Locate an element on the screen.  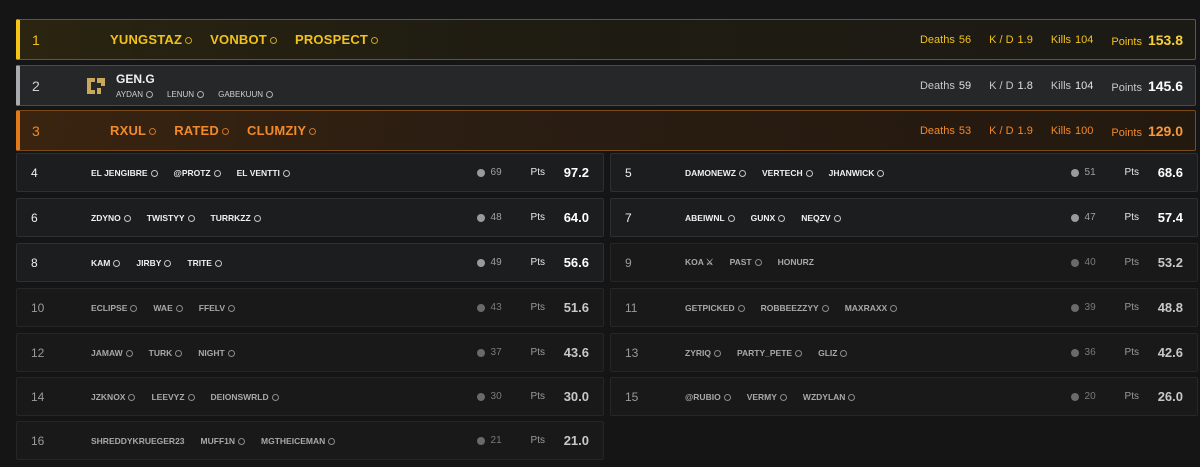
player-name: ZYRIQ is located at coordinates (703, 353).